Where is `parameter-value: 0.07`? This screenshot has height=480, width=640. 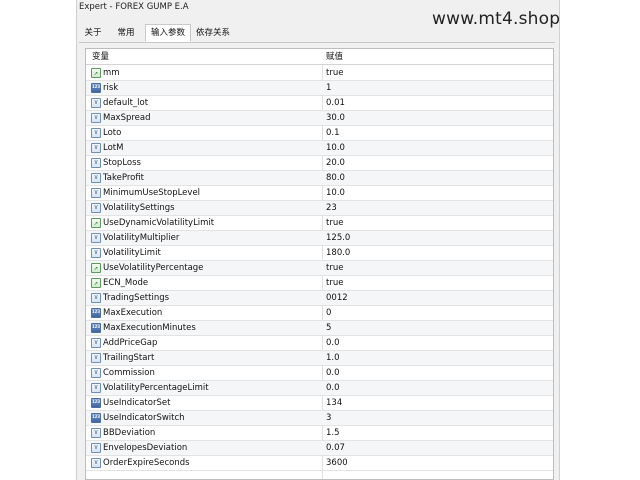 parameter-value: 0.07 is located at coordinates (335, 448).